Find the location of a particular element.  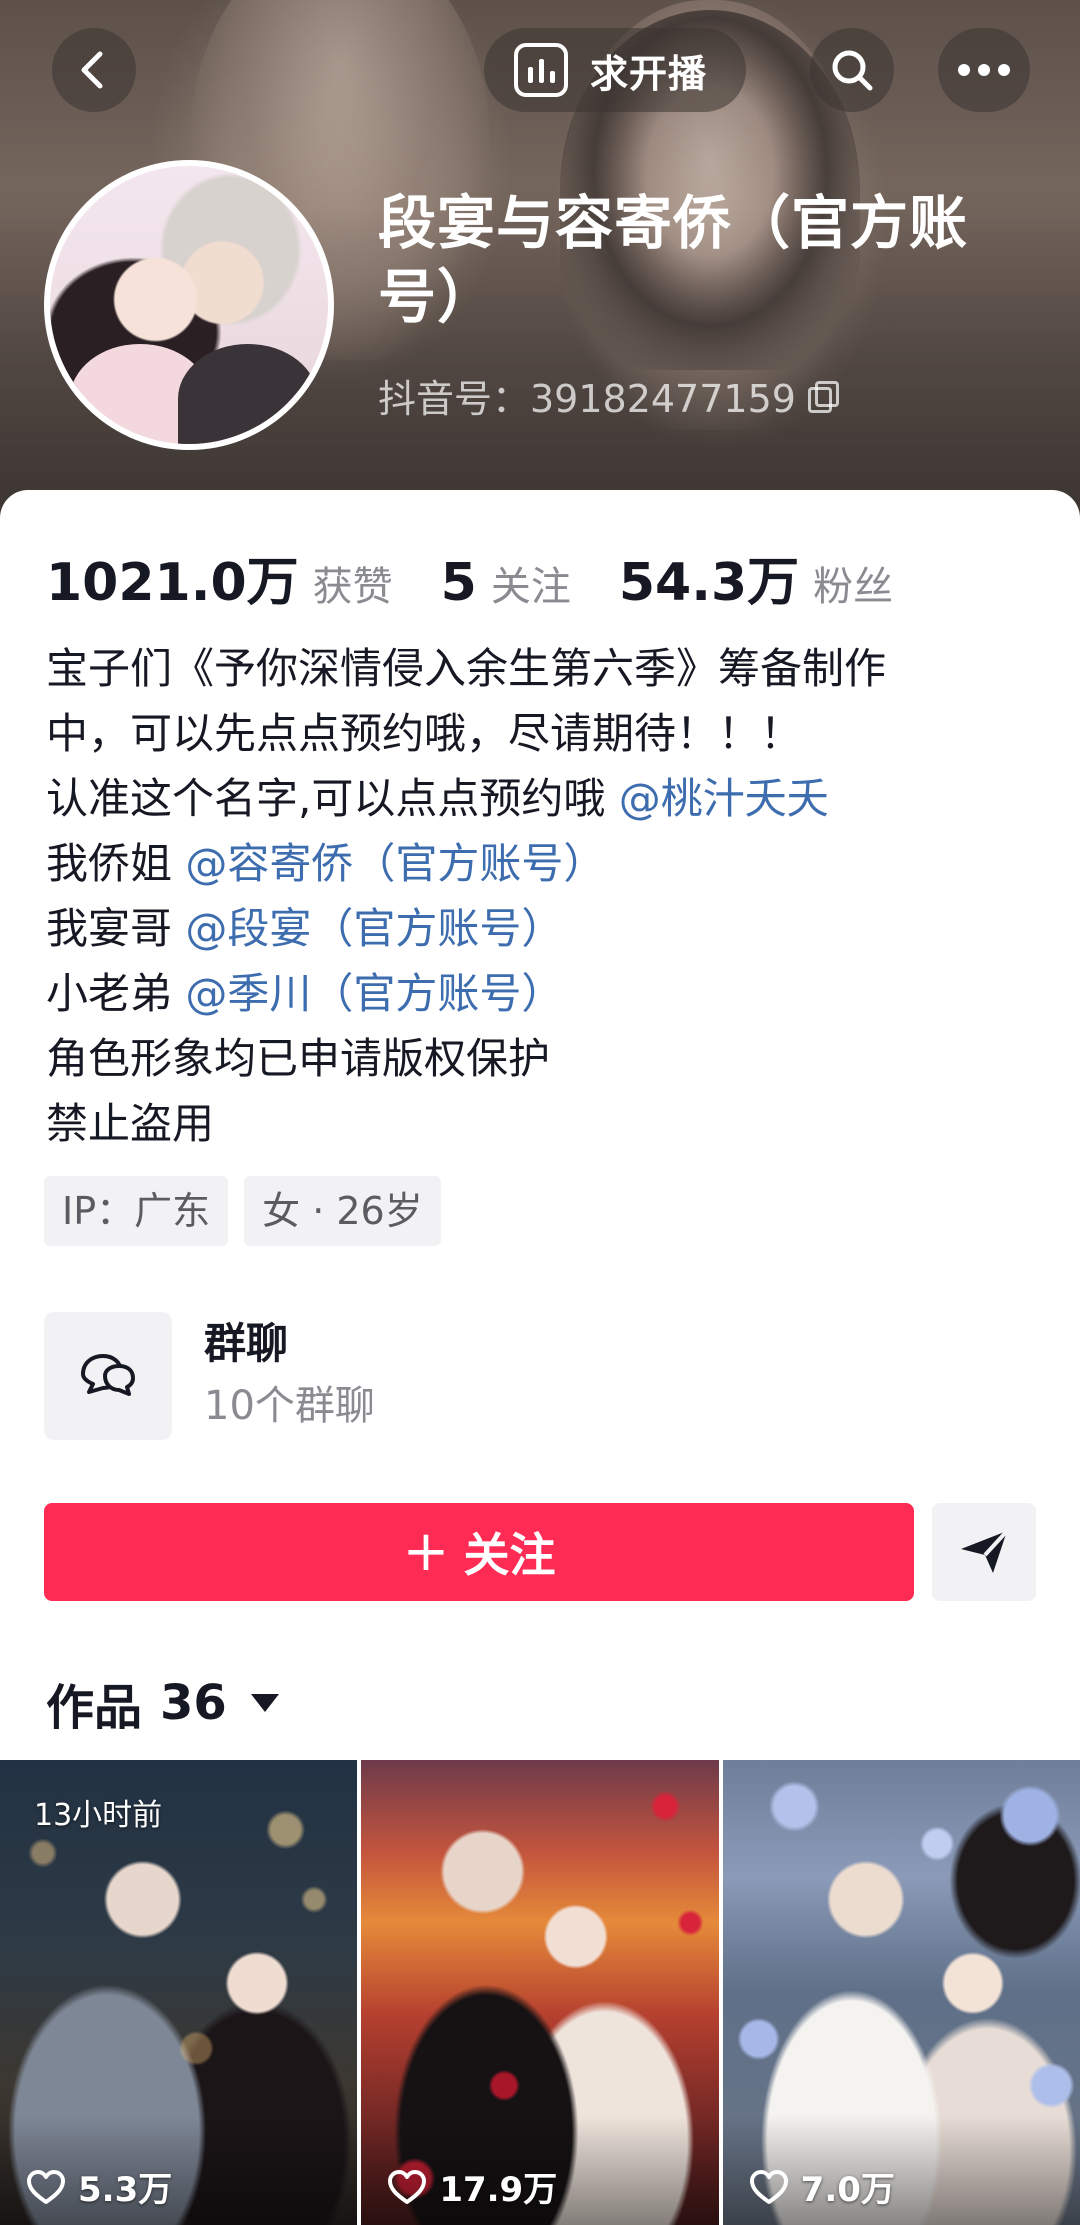

followers-label: 粉丝 is located at coordinates (853, 583).